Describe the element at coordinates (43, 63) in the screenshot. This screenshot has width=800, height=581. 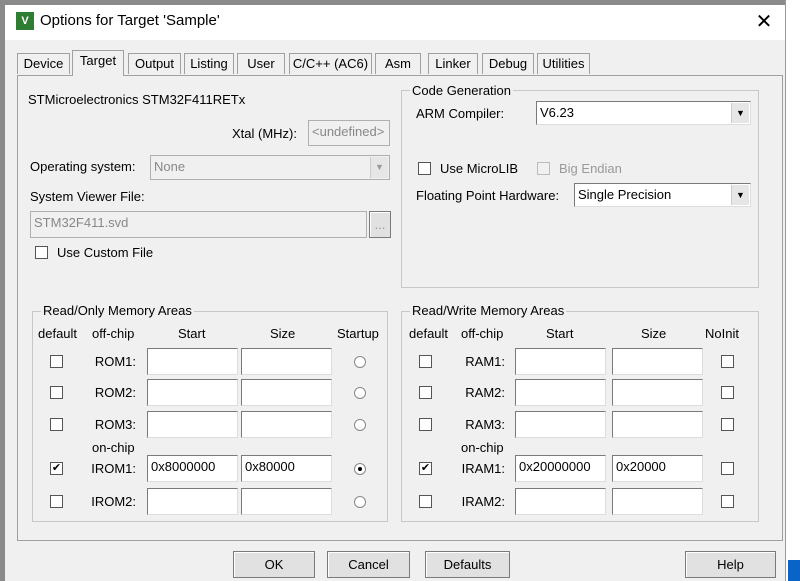
I see `tab-device: Device` at that location.